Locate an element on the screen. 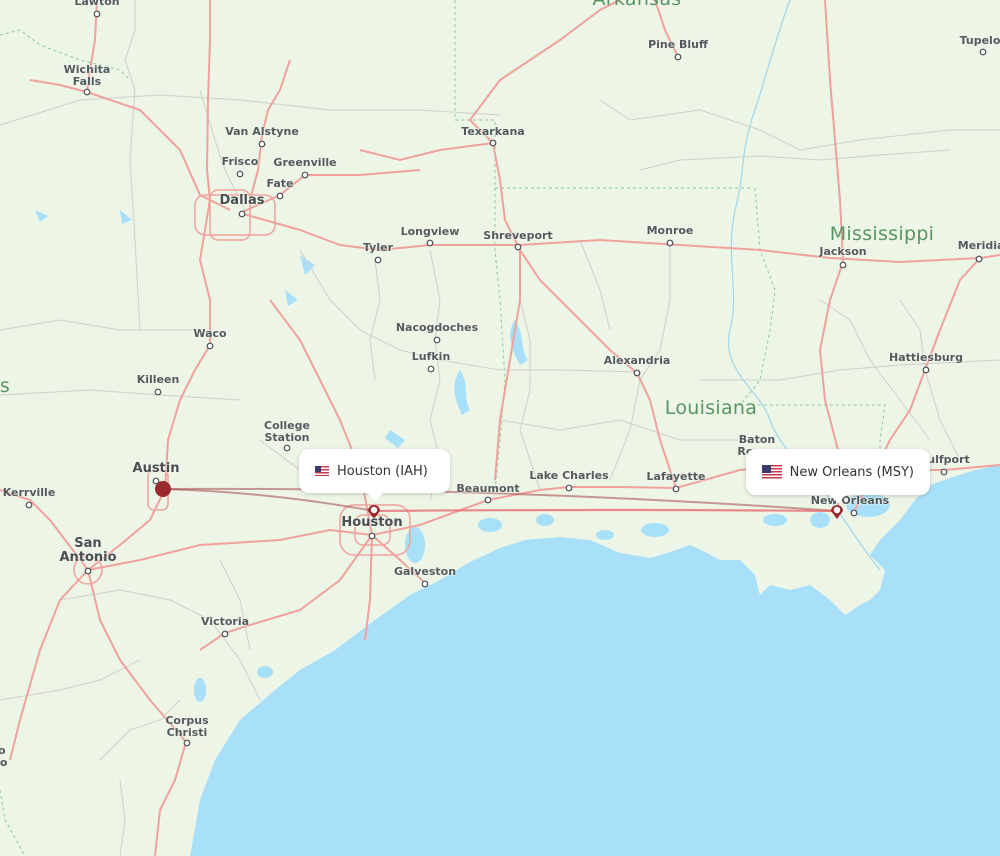 This screenshot has width=1000, height=856. city-label: Van Alstyne is located at coordinates (262, 131).